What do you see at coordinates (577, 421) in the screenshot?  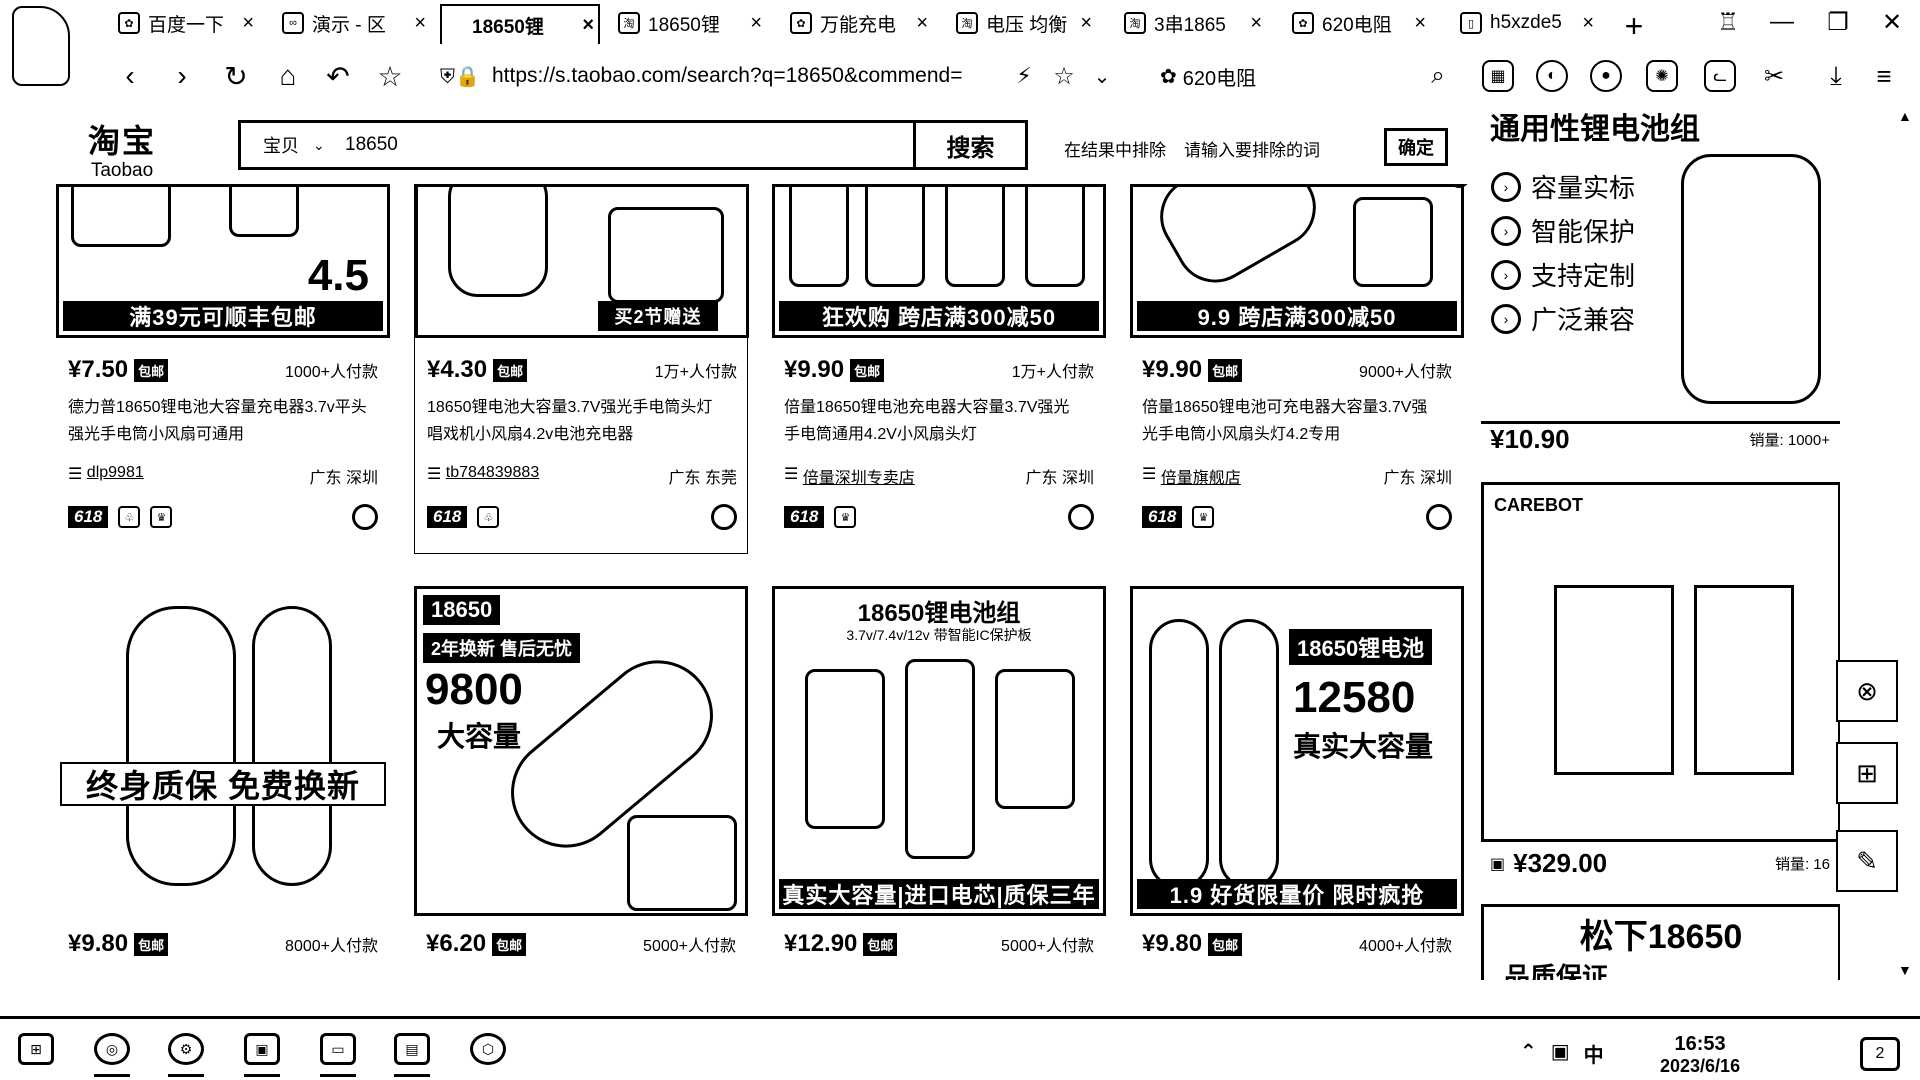 I see `product-title: 18650锂电池大容量3.7V强光手电筒头灯唱戏机小风扇4.2v电池充电器` at bounding box center [577, 421].